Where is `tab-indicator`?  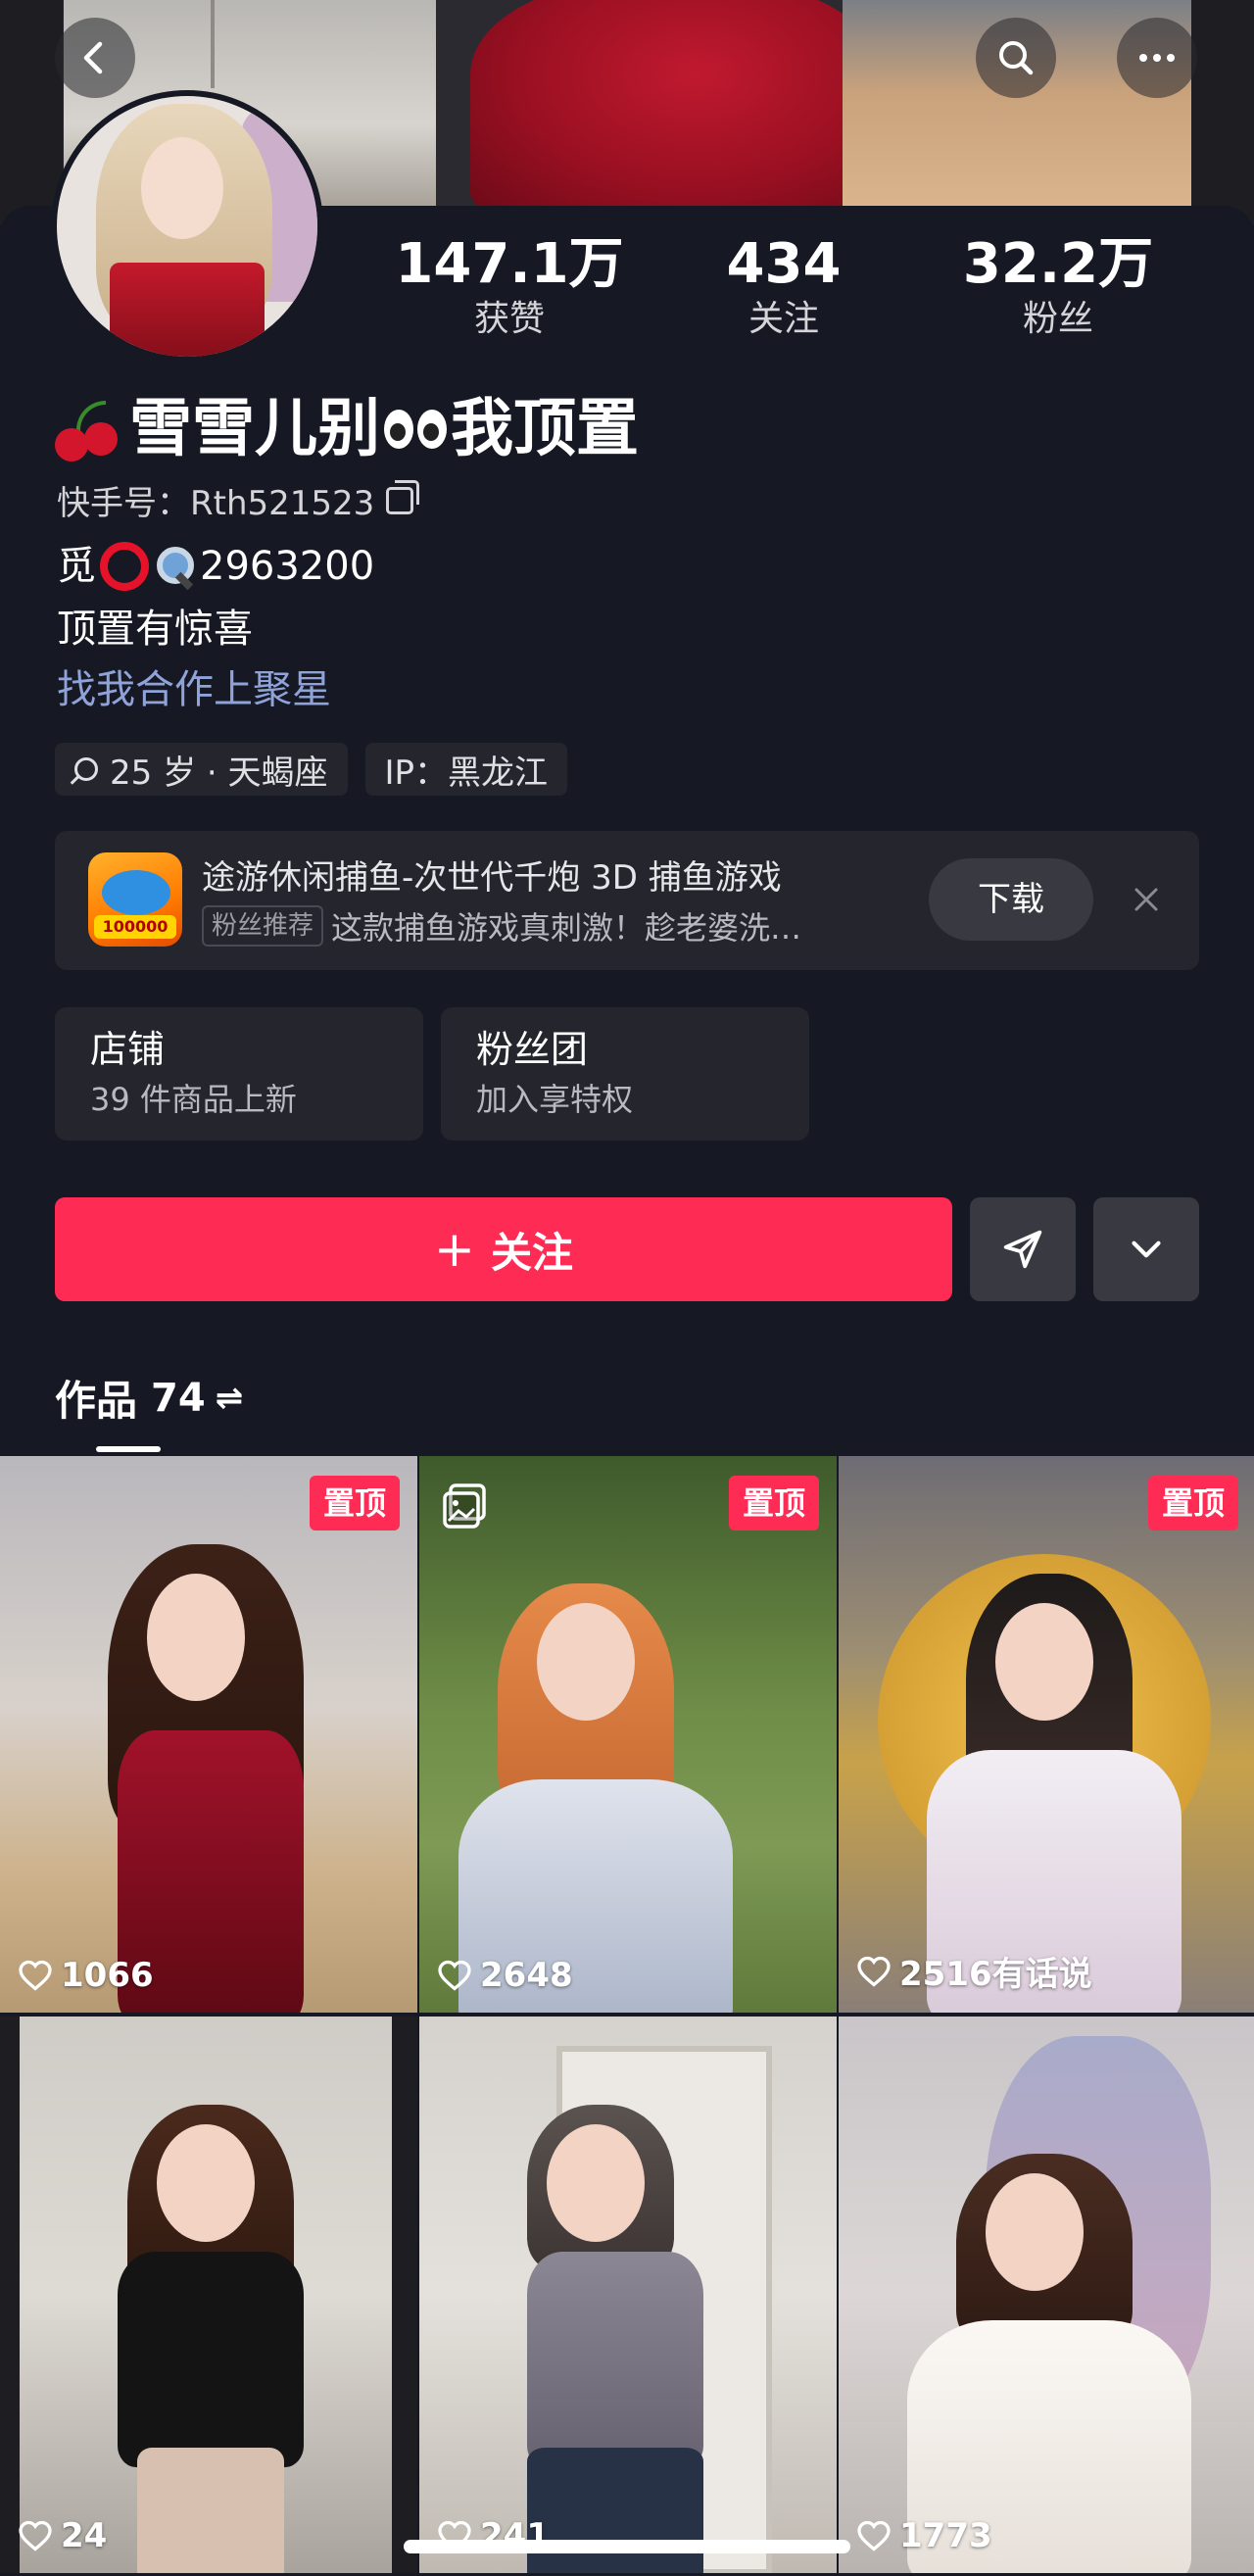 tab-indicator is located at coordinates (128, 1449).